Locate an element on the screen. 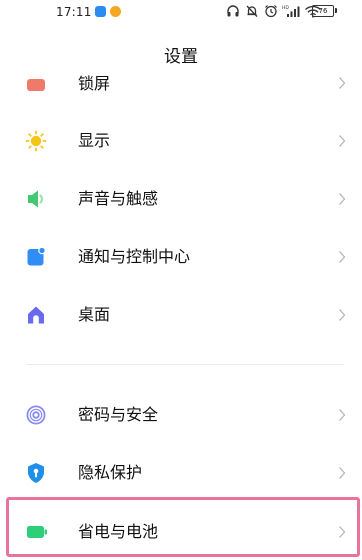 The width and height of the screenshot is (362, 560). settings-item-privacy: 隐私保护 is located at coordinates (181, 473).